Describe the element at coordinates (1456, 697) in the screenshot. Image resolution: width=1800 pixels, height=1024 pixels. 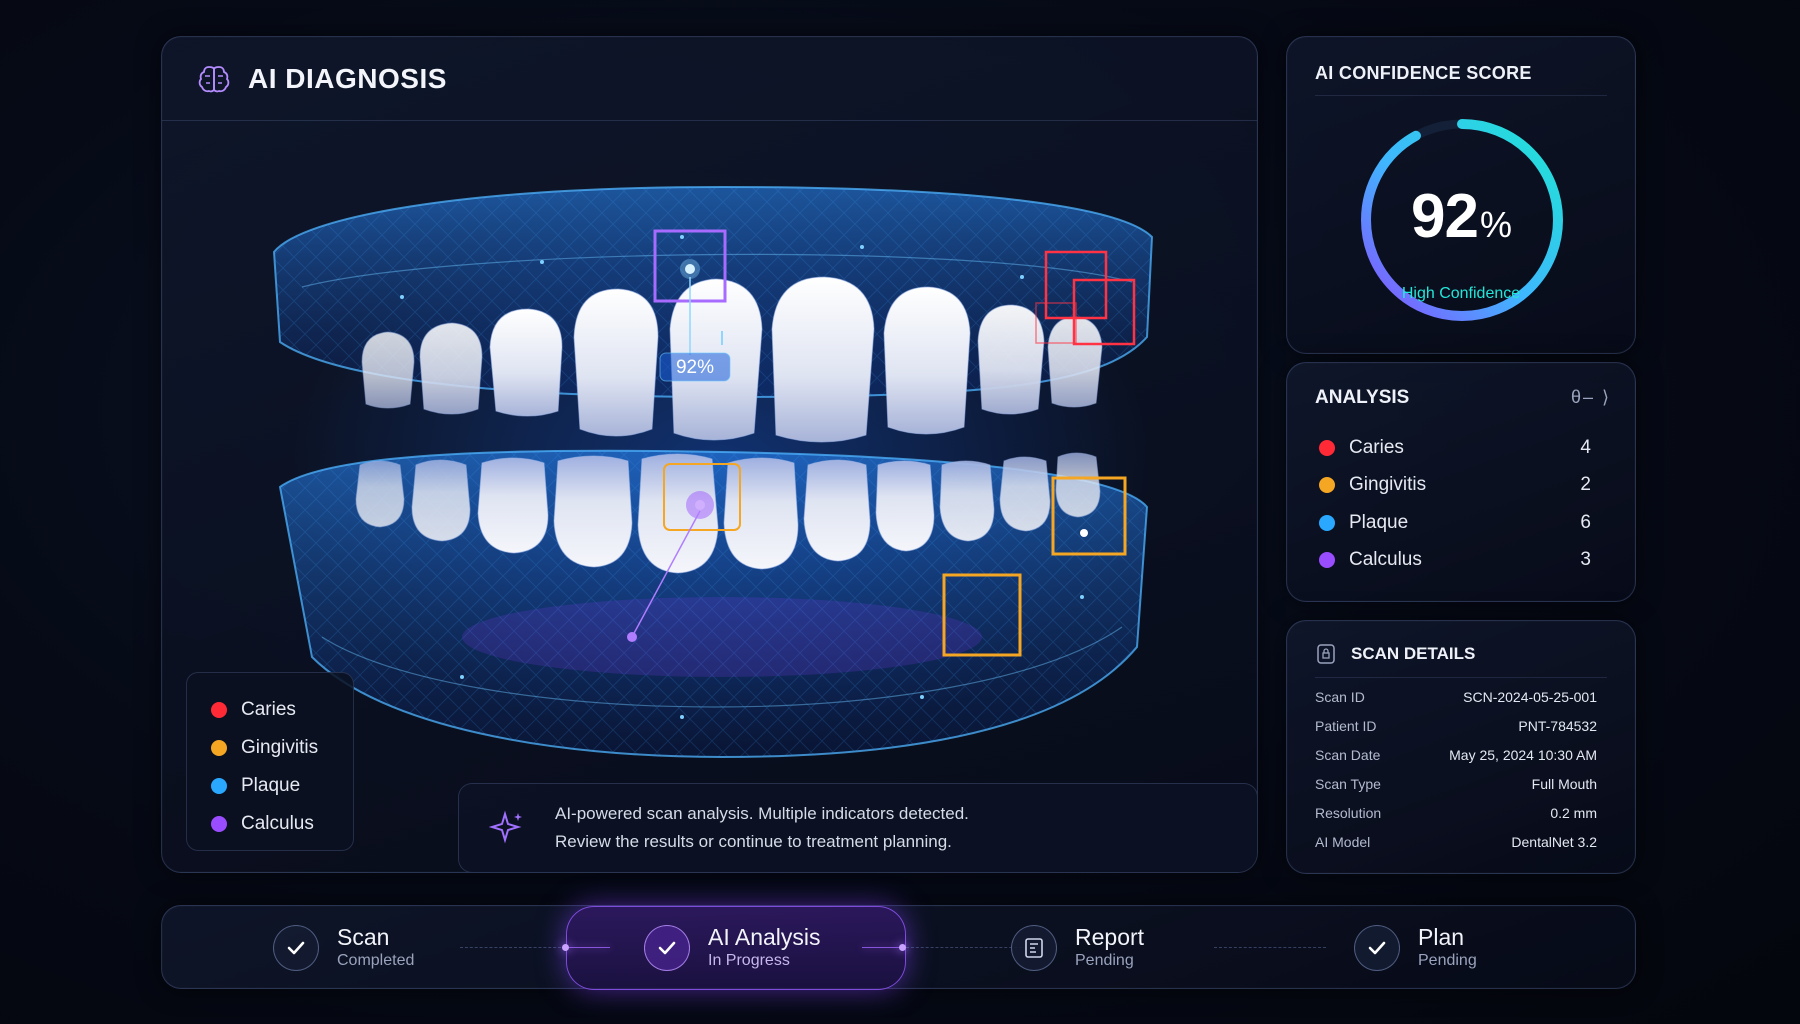
I see `detail-row-scan-id: Scan ID SCN-2024-05-25-001` at that location.